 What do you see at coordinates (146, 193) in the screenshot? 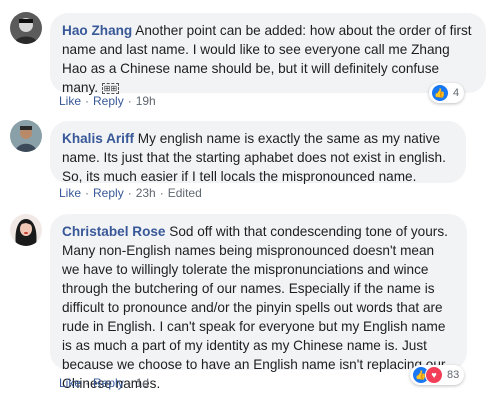
I see `timestamp: 23h` at bounding box center [146, 193].